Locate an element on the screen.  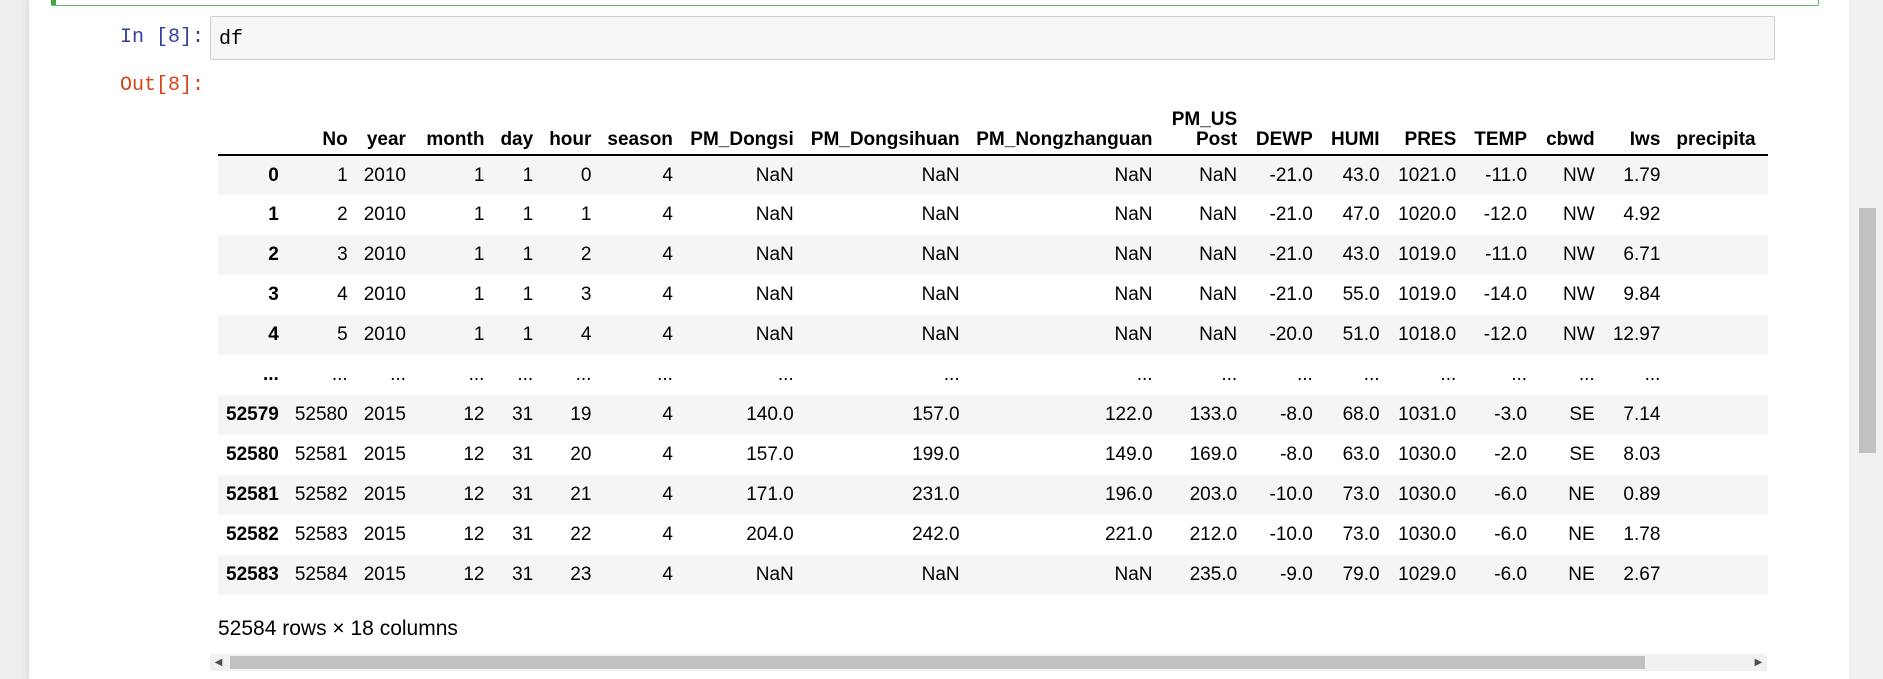
input-prompt: In [8]: is located at coordinates (161, 37).